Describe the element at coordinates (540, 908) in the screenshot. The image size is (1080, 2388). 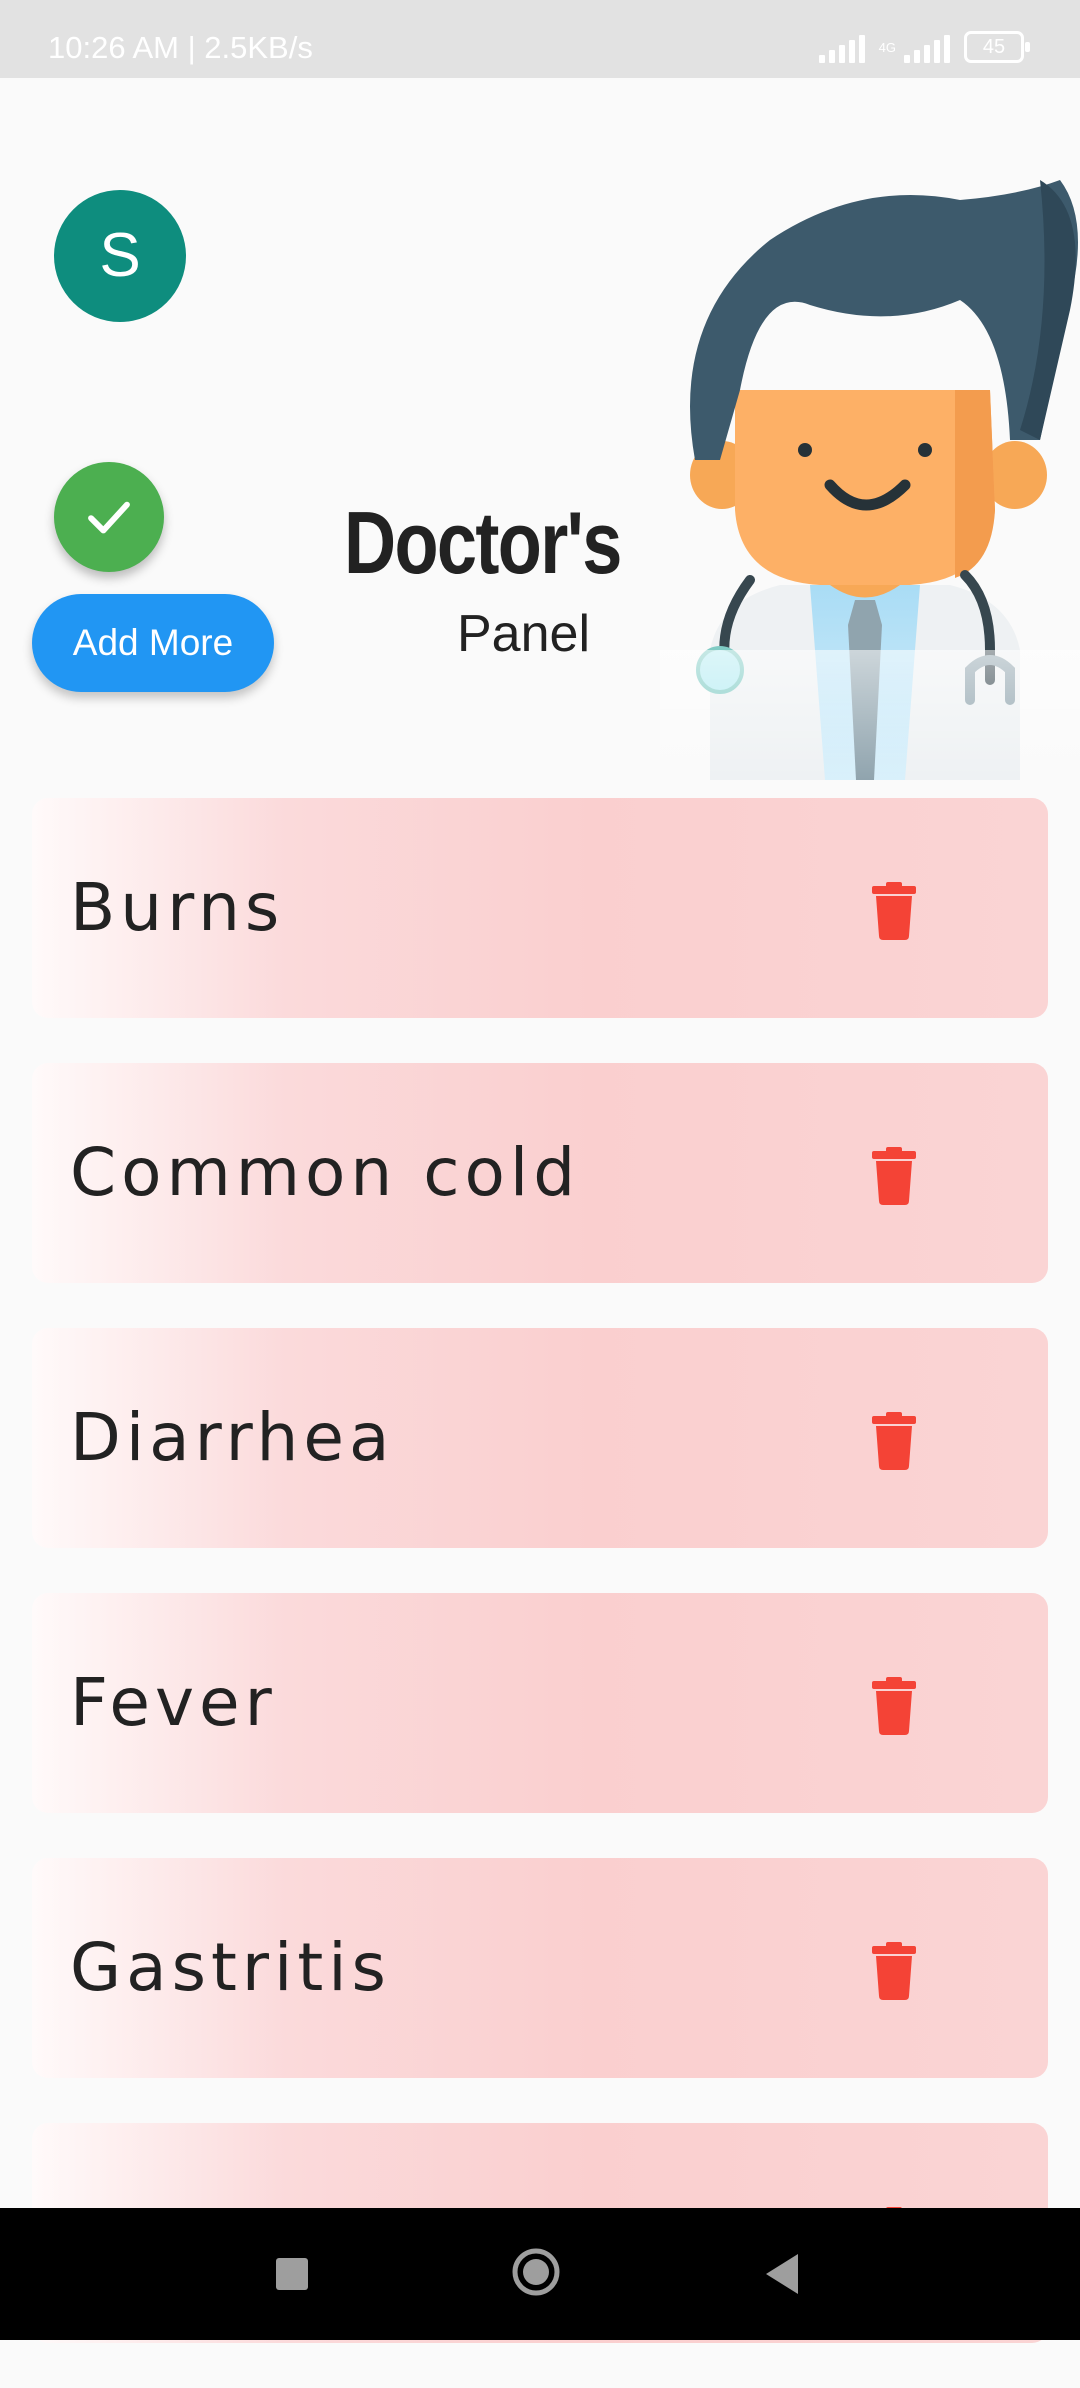
I see `list-item: Burns` at that location.